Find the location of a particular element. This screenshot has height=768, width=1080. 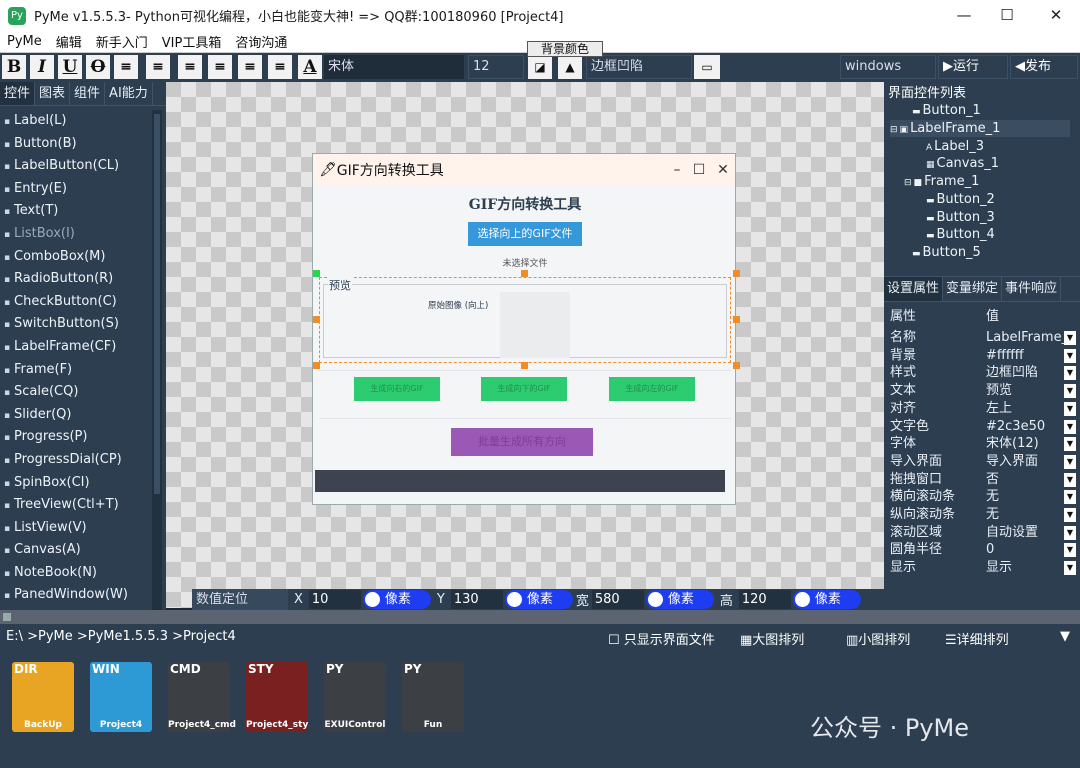

file-project4-win: WIN Project4 is located at coordinates (121, 697).